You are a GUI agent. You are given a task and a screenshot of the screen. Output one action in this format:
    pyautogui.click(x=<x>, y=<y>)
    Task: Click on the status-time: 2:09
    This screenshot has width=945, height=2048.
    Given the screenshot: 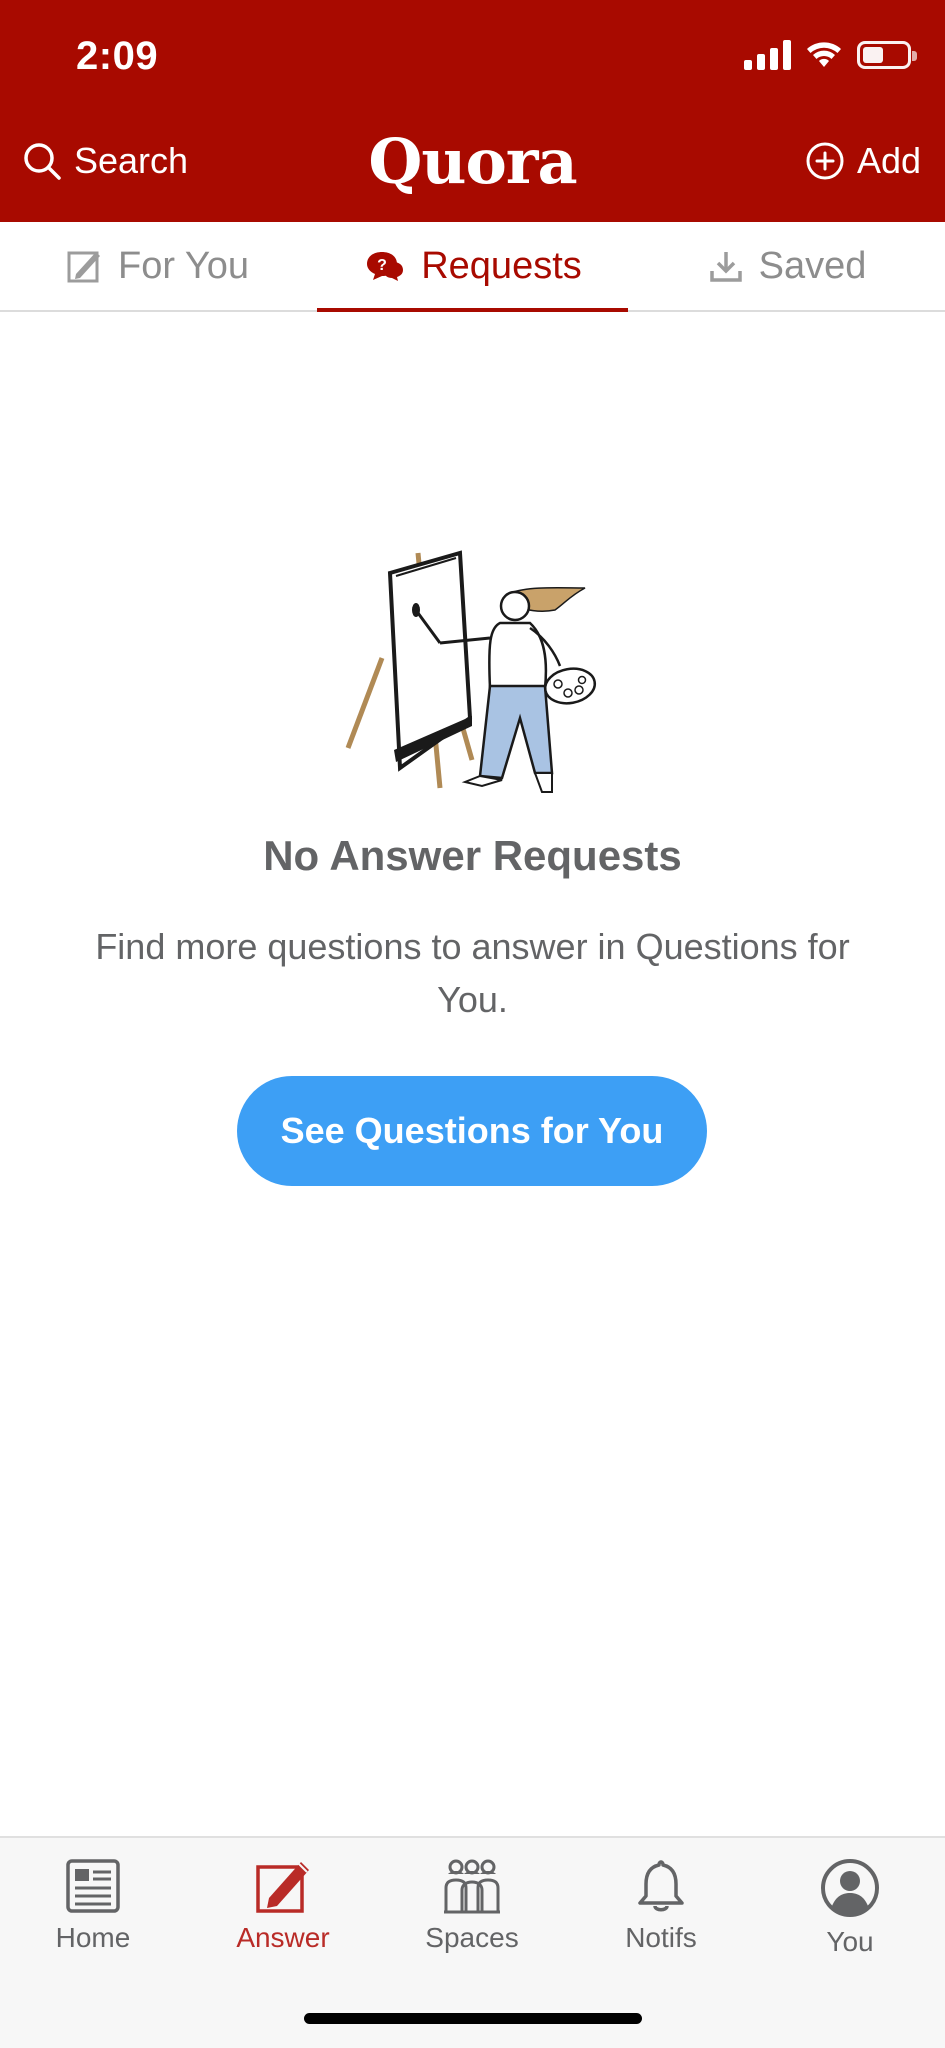 What is the action you would take?
    pyautogui.click(x=117, y=56)
    